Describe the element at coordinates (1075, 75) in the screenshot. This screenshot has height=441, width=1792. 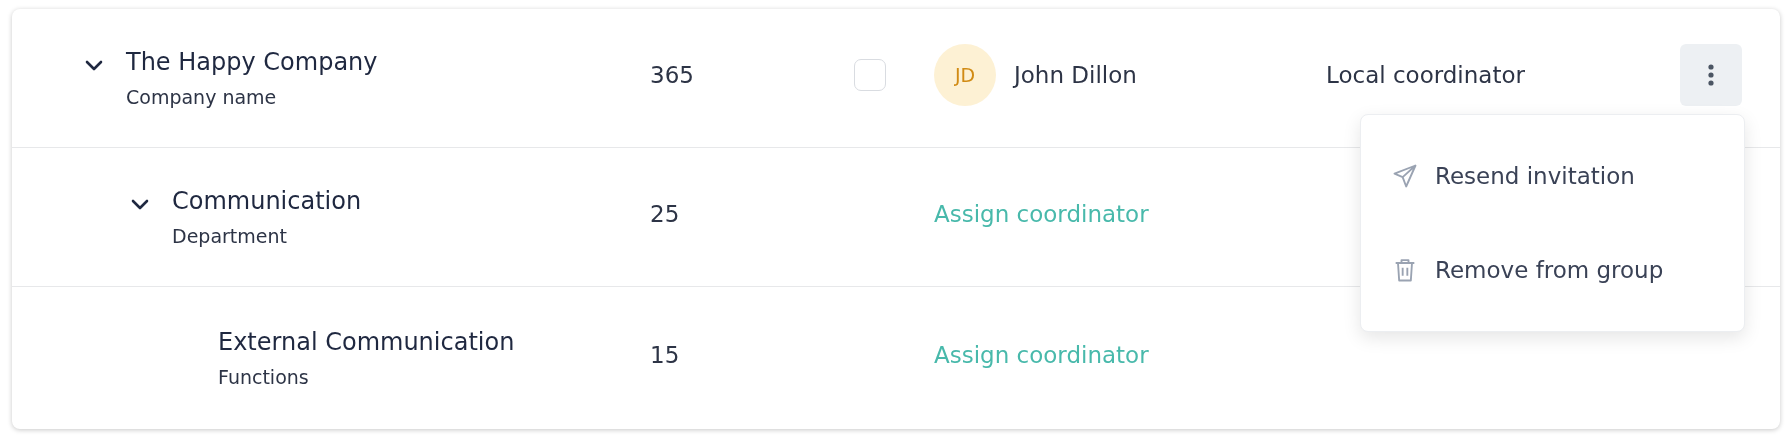
I see `coordinator-name: John Dillon` at that location.